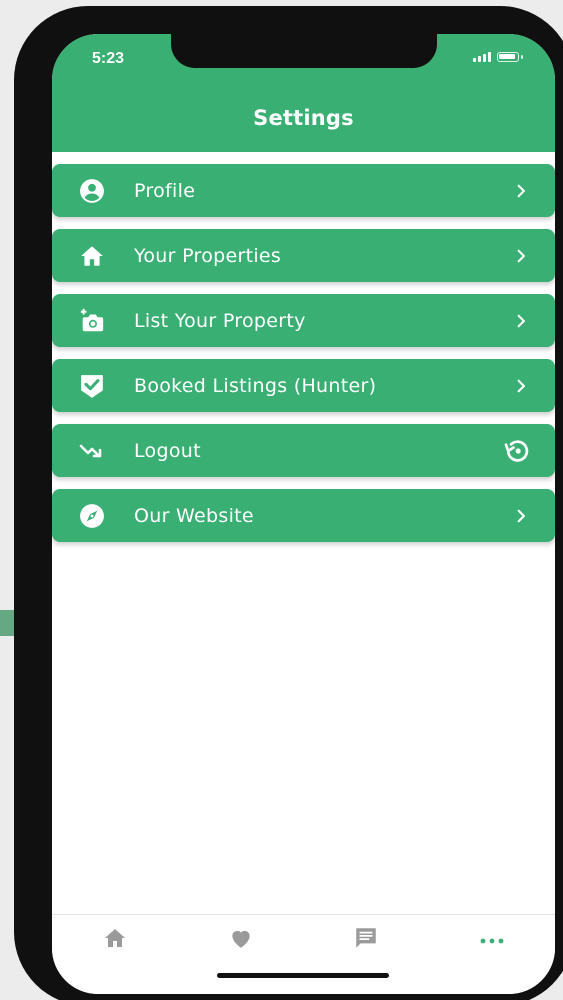 Image resolution: width=563 pixels, height=1000 pixels. What do you see at coordinates (303, 975) in the screenshot?
I see `home-indicator` at bounding box center [303, 975].